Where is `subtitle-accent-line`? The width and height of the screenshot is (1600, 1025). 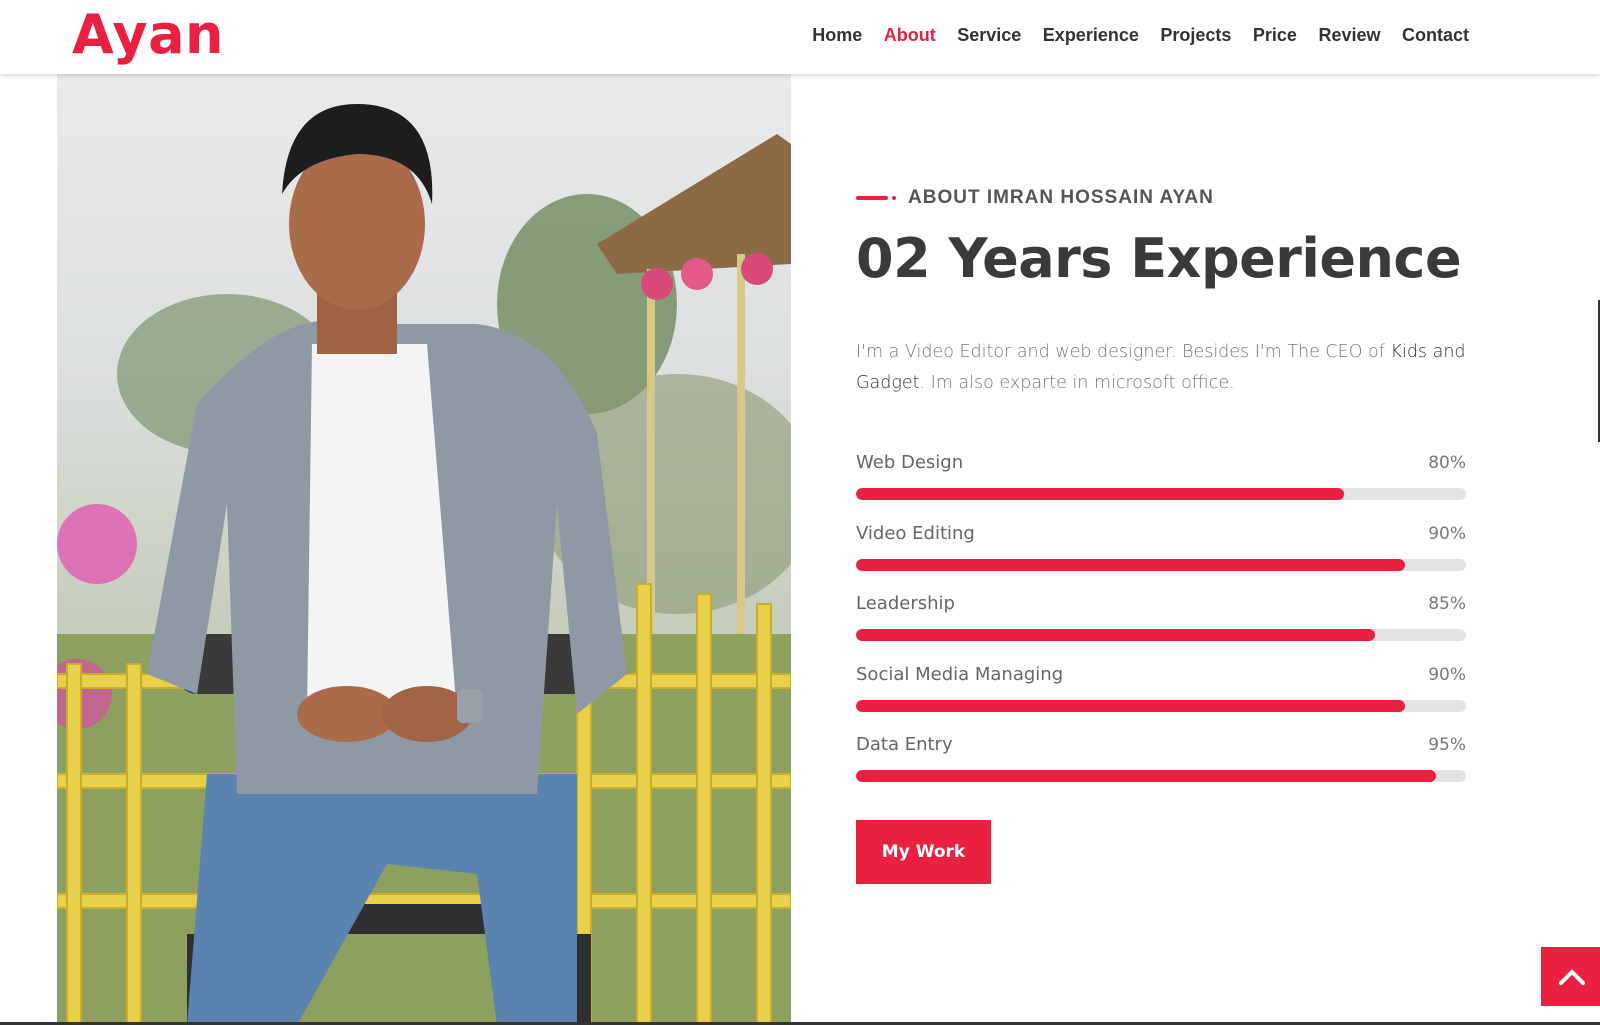 subtitle-accent-line is located at coordinates (872, 198).